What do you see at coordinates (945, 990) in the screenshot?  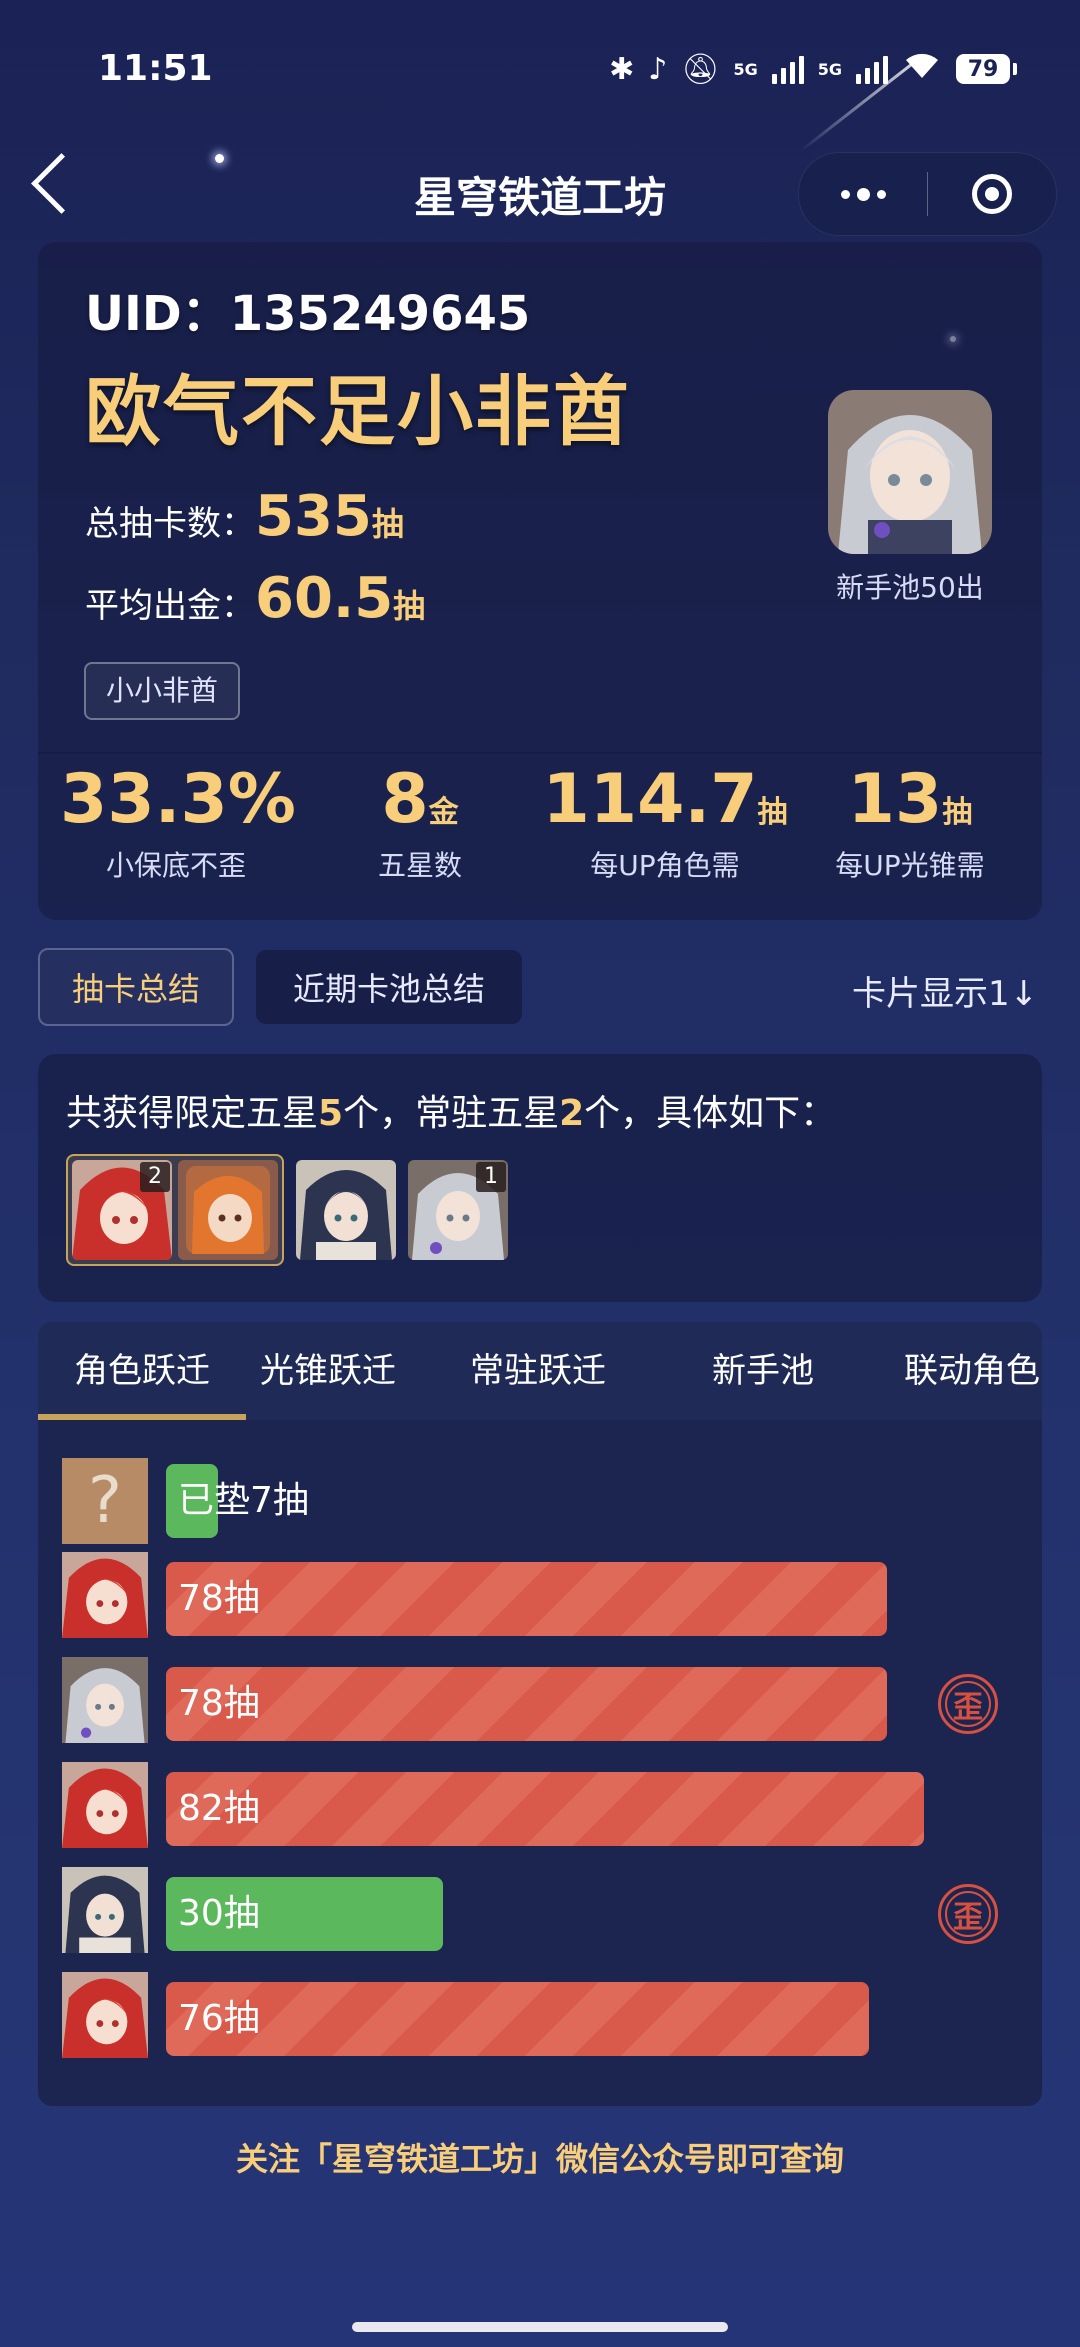 I see `card-display-toggle: 卡片显示1↓` at bounding box center [945, 990].